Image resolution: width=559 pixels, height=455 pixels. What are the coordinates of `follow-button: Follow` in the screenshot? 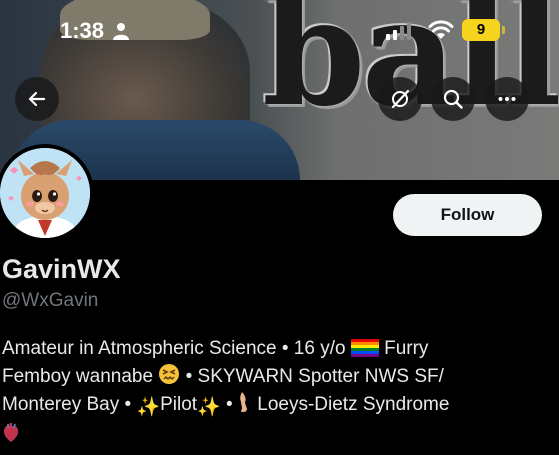 It's located at (467, 215).